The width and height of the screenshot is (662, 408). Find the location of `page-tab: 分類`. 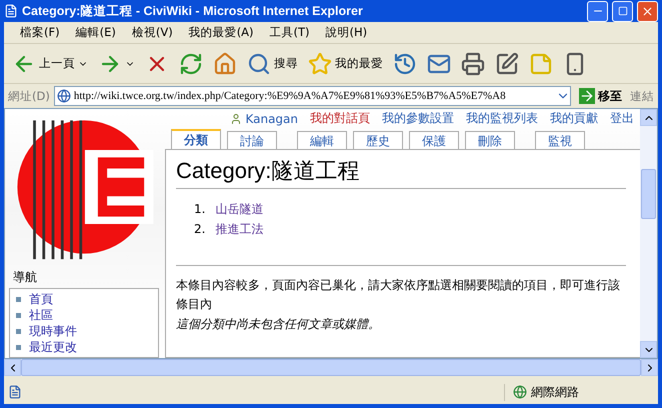

page-tab: 分類 is located at coordinates (196, 139).